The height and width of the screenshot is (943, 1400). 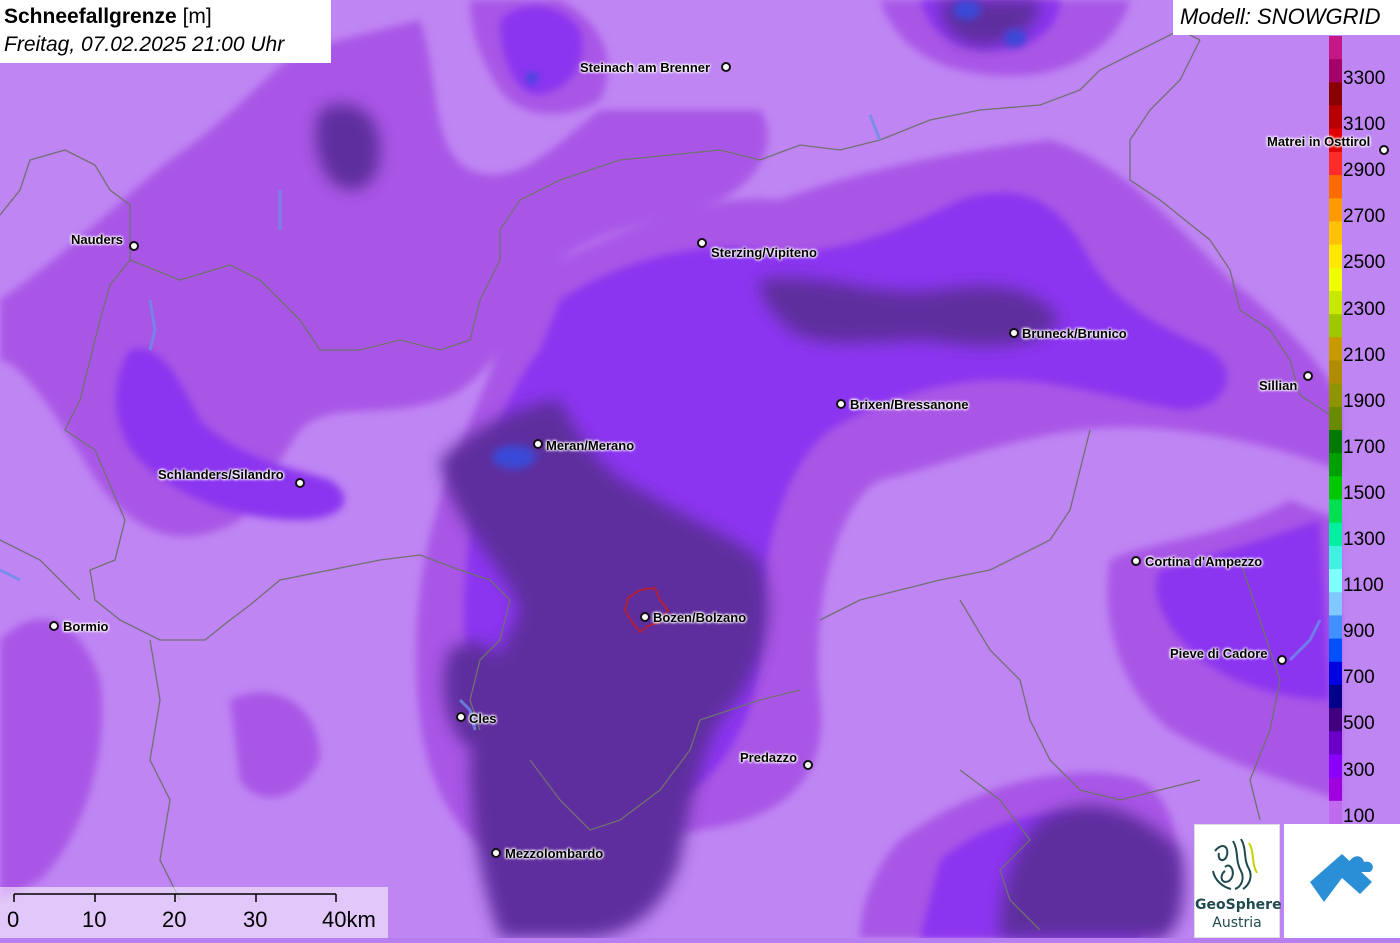 What do you see at coordinates (1203, 561) in the screenshot?
I see `city-label: Cortina d'Ampezzo` at bounding box center [1203, 561].